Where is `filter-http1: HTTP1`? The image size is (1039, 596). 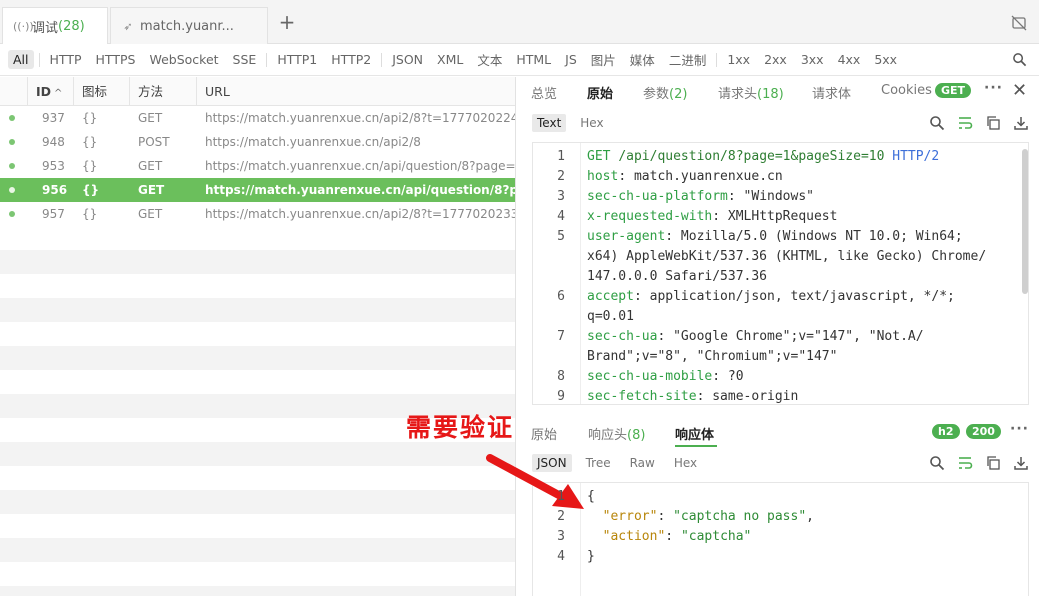 filter-http1: HTTP1 is located at coordinates (297, 59).